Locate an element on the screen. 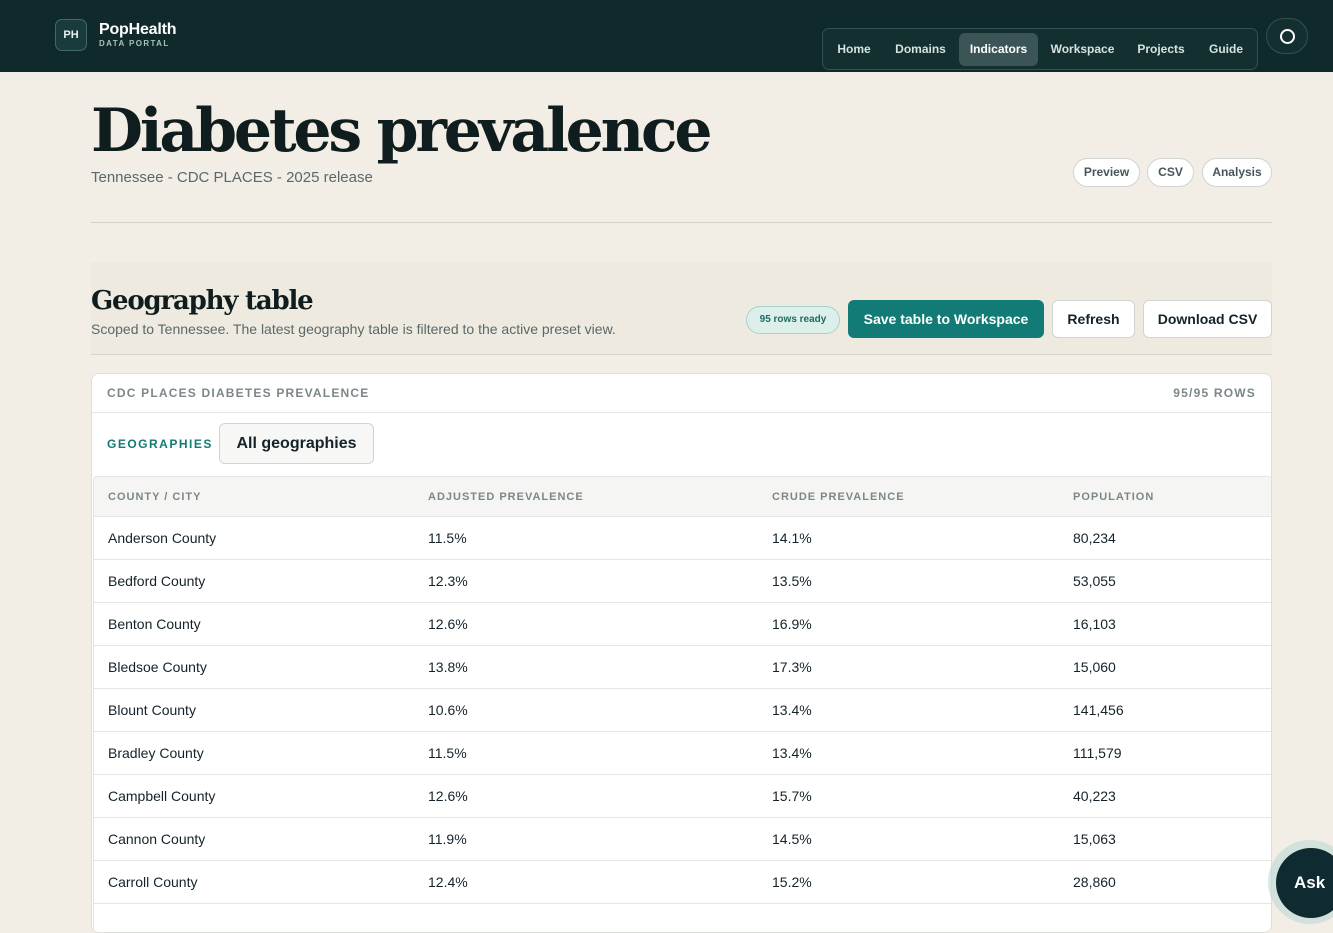 The image size is (1333, 933). brand-name: PopHealth is located at coordinates (138, 30).